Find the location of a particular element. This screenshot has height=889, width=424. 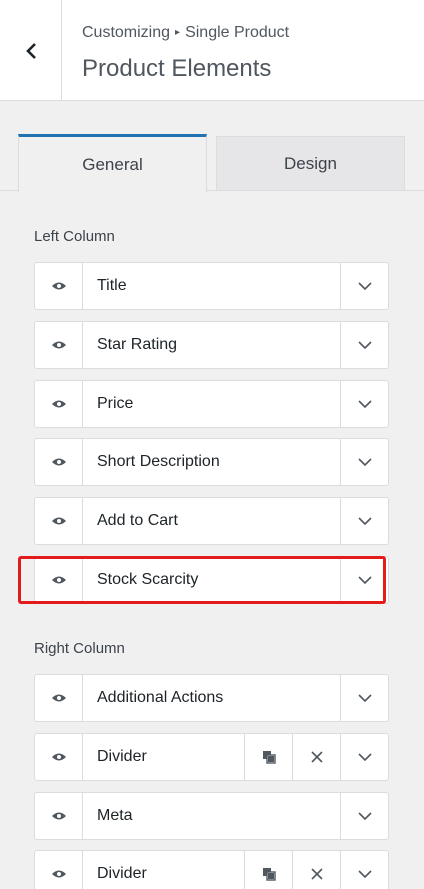

element-row-star-rating: Star Rating is located at coordinates (211, 345).